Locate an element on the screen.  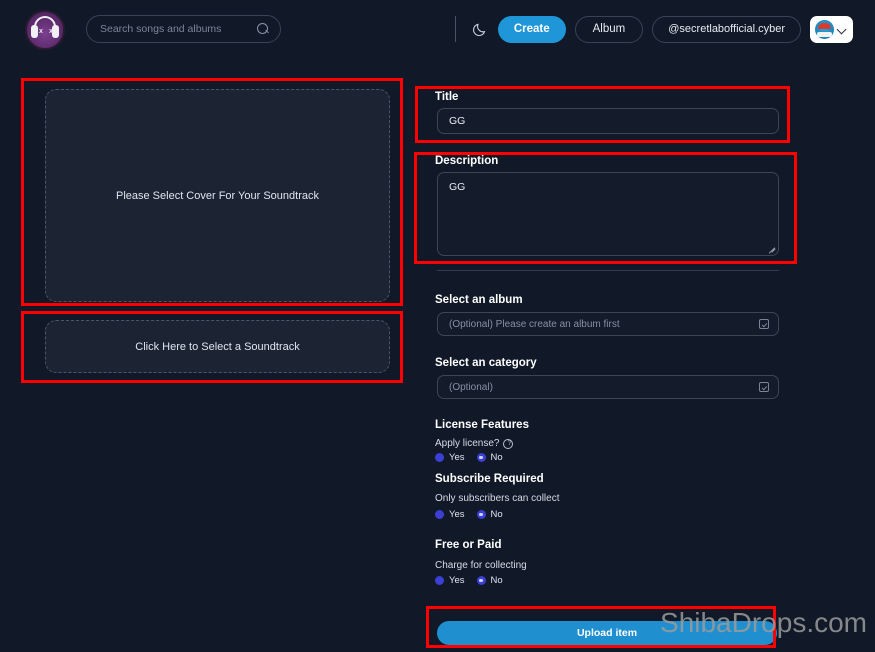
subscribe-radio-no: No is located at coordinates (489, 514).